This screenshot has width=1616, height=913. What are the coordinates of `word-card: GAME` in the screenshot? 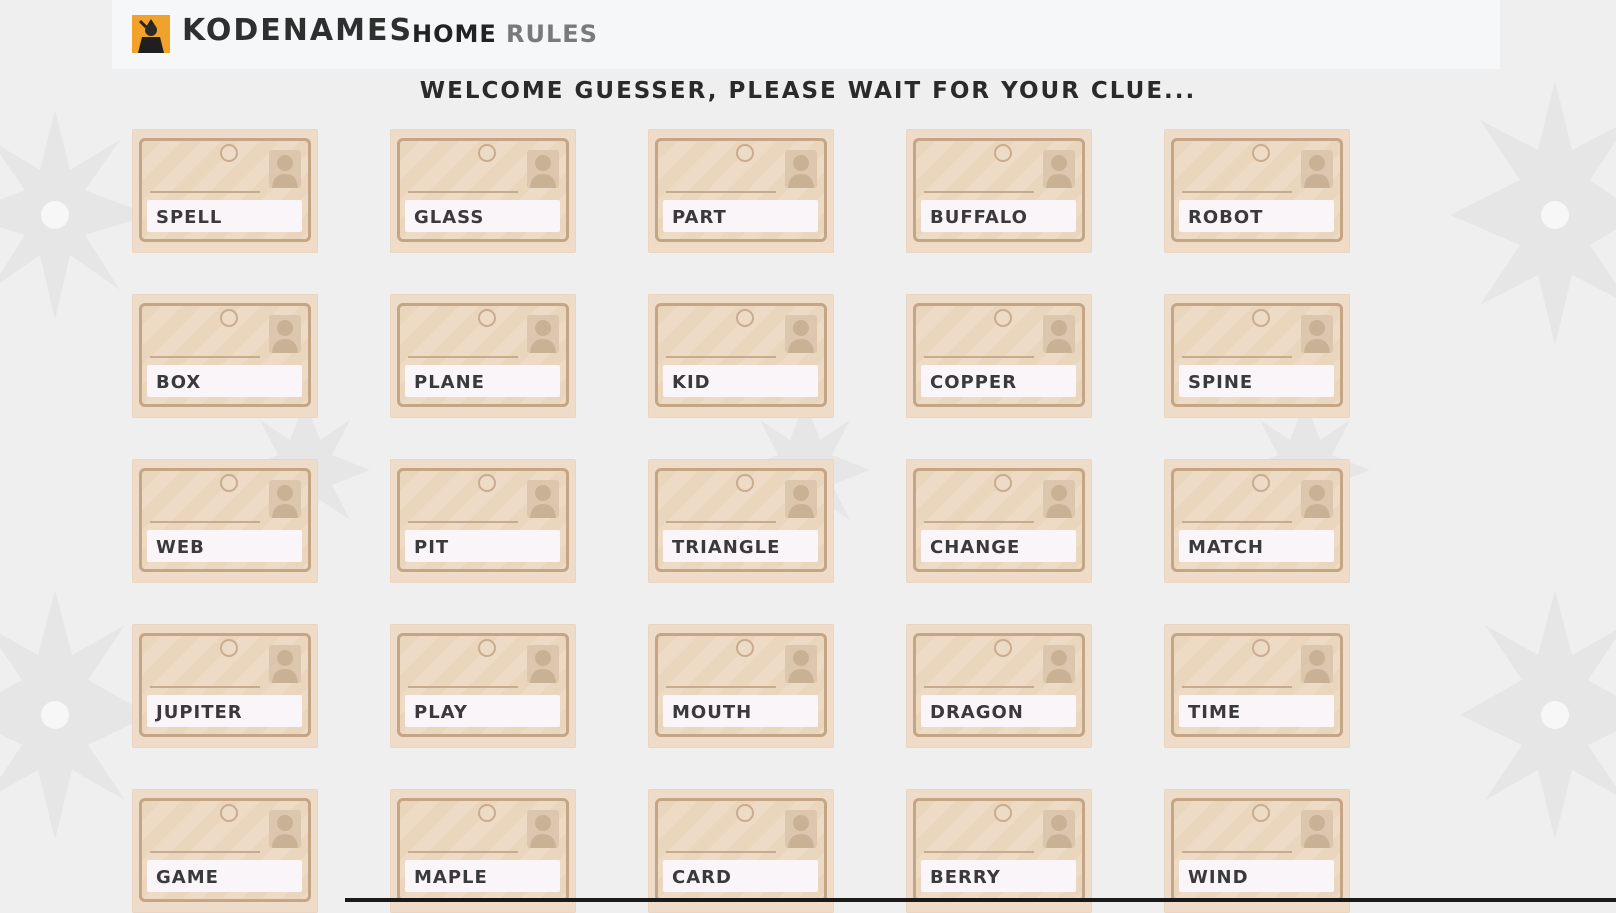 It's located at (225, 851).